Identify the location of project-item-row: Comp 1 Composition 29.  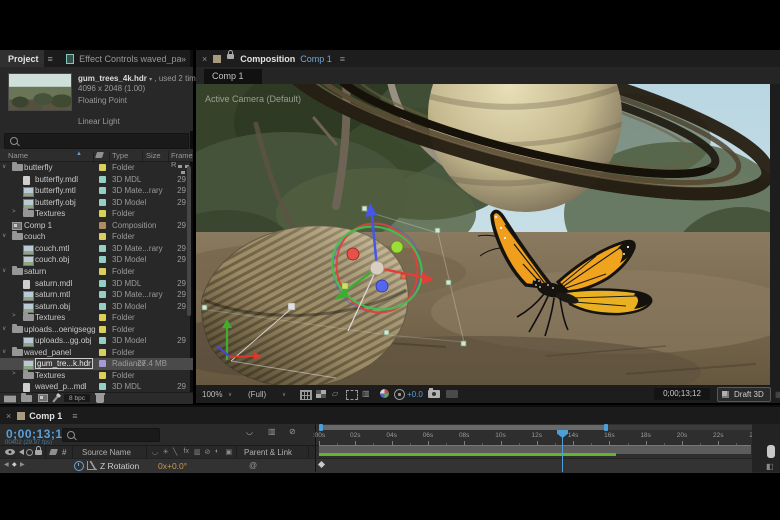
(96, 226).